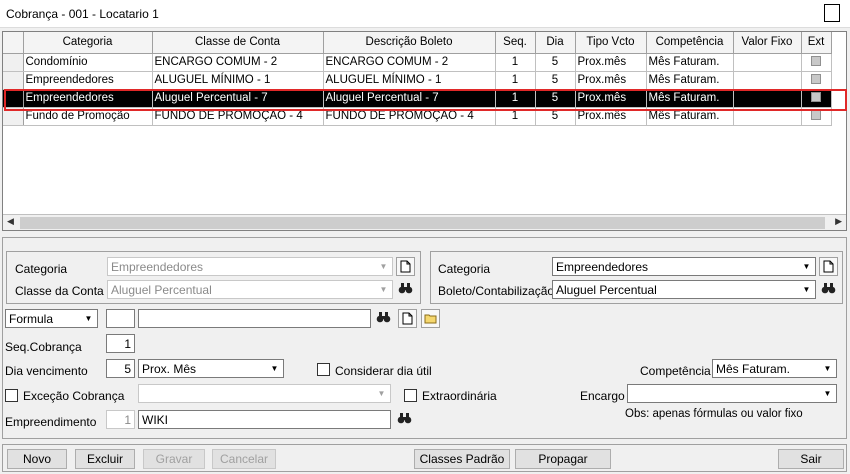 The height and width of the screenshot is (474, 850). I want to click on scroll-right-icon: ▶, so click(838, 221).